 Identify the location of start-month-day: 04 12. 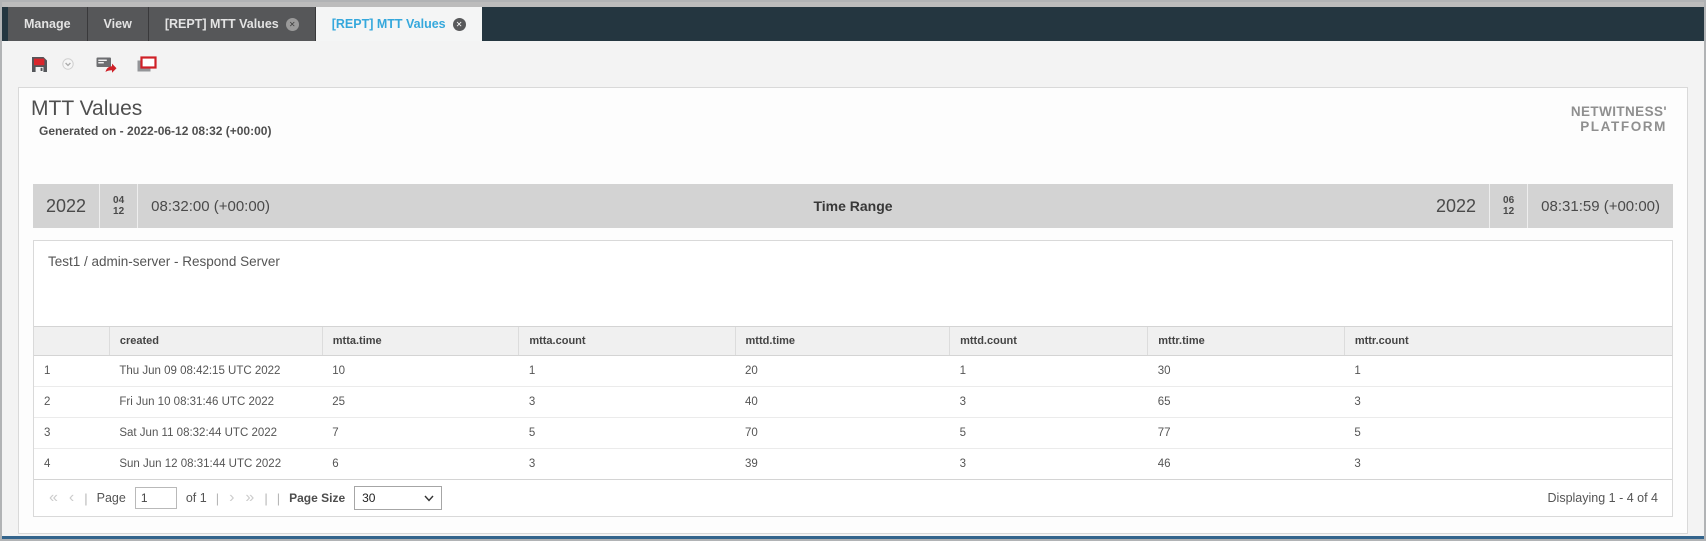
(119, 206).